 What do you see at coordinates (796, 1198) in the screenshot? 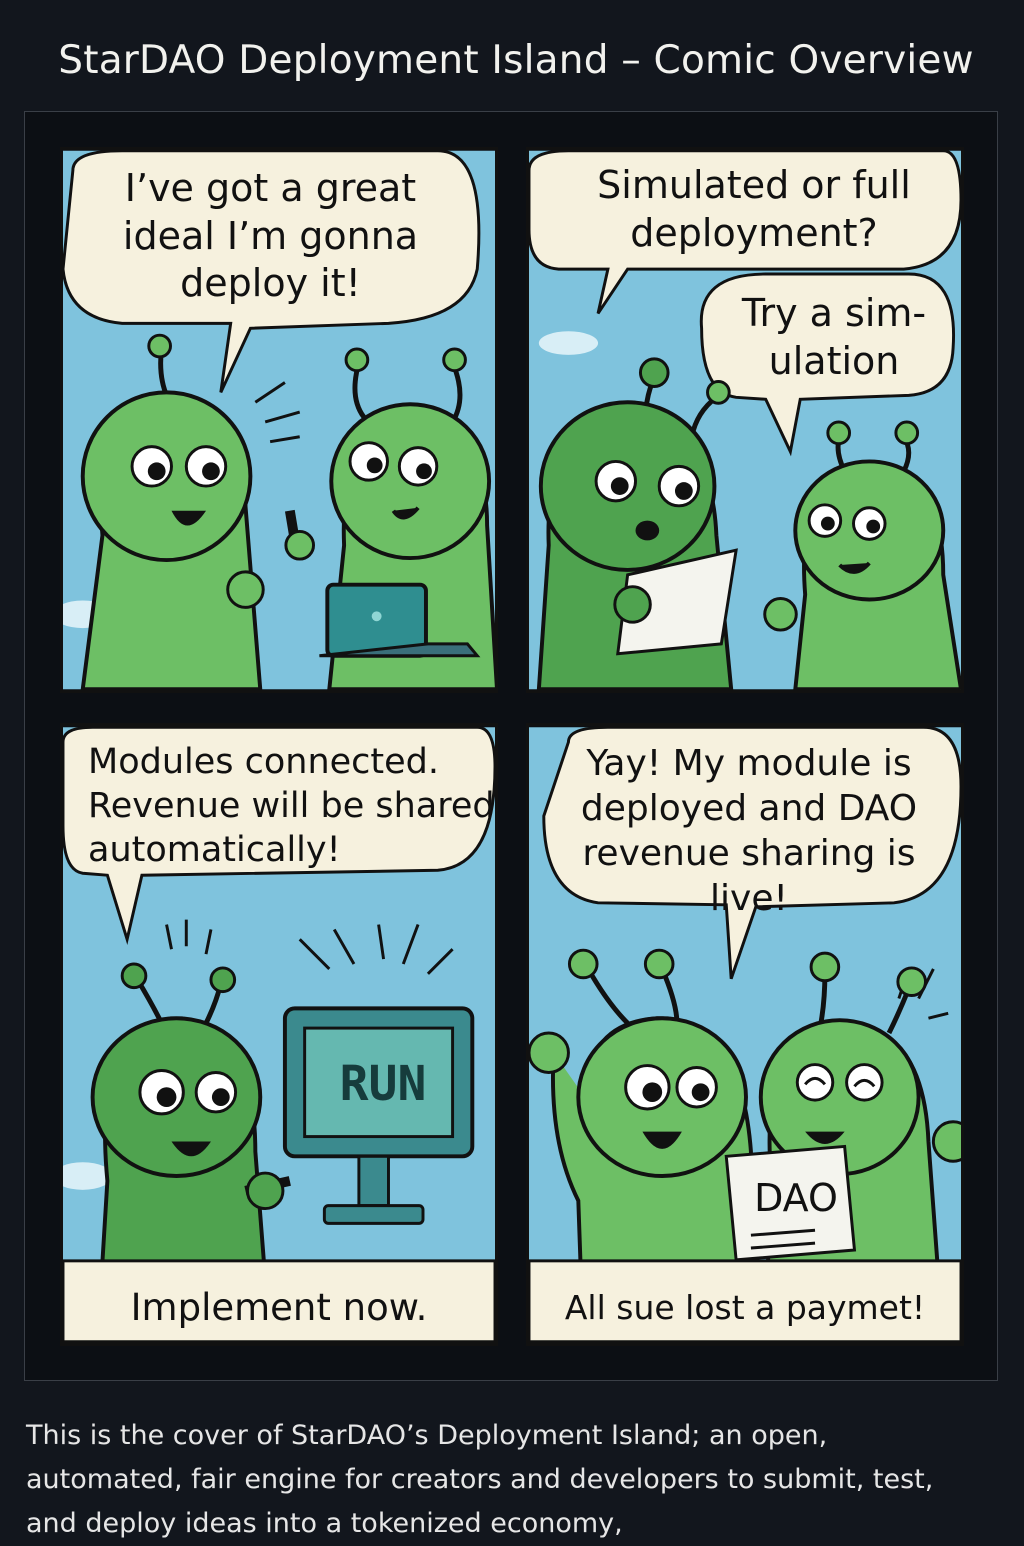
I see `dao-sign-label: DAO` at bounding box center [796, 1198].